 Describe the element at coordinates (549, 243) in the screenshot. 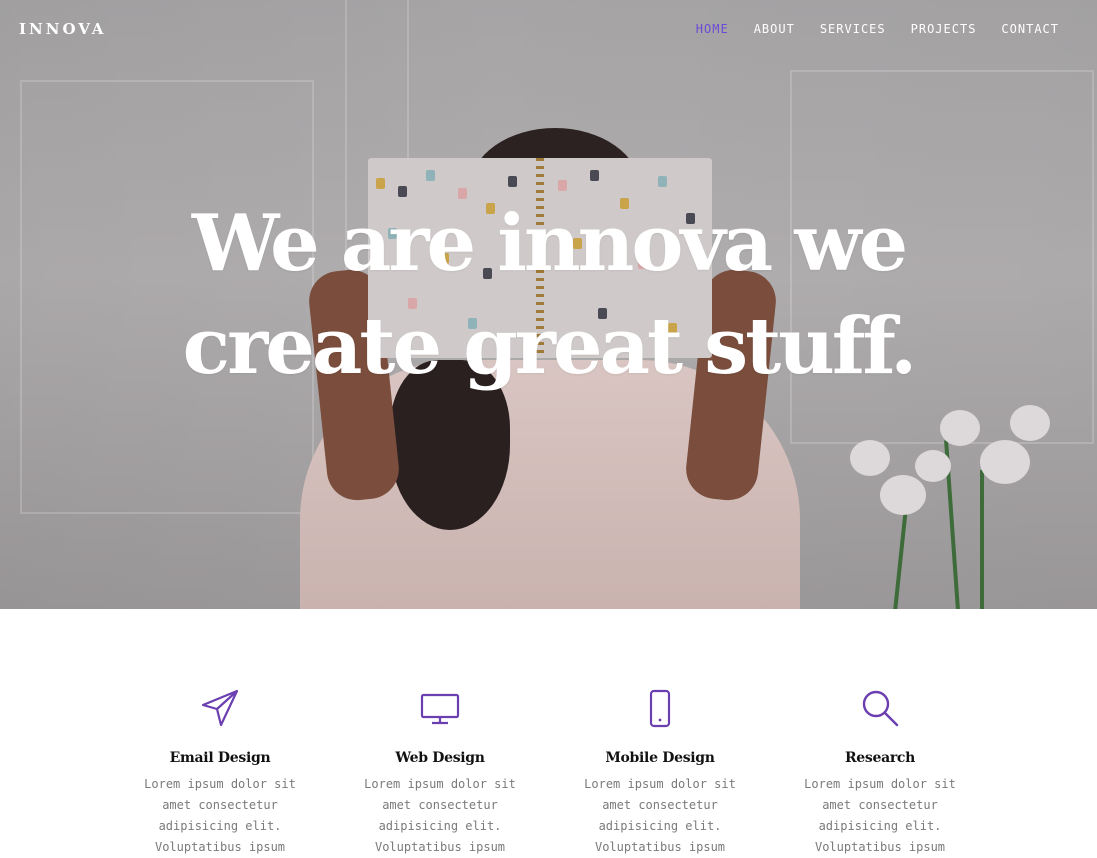

I see `hero-headline-line1: We are innova we` at that location.